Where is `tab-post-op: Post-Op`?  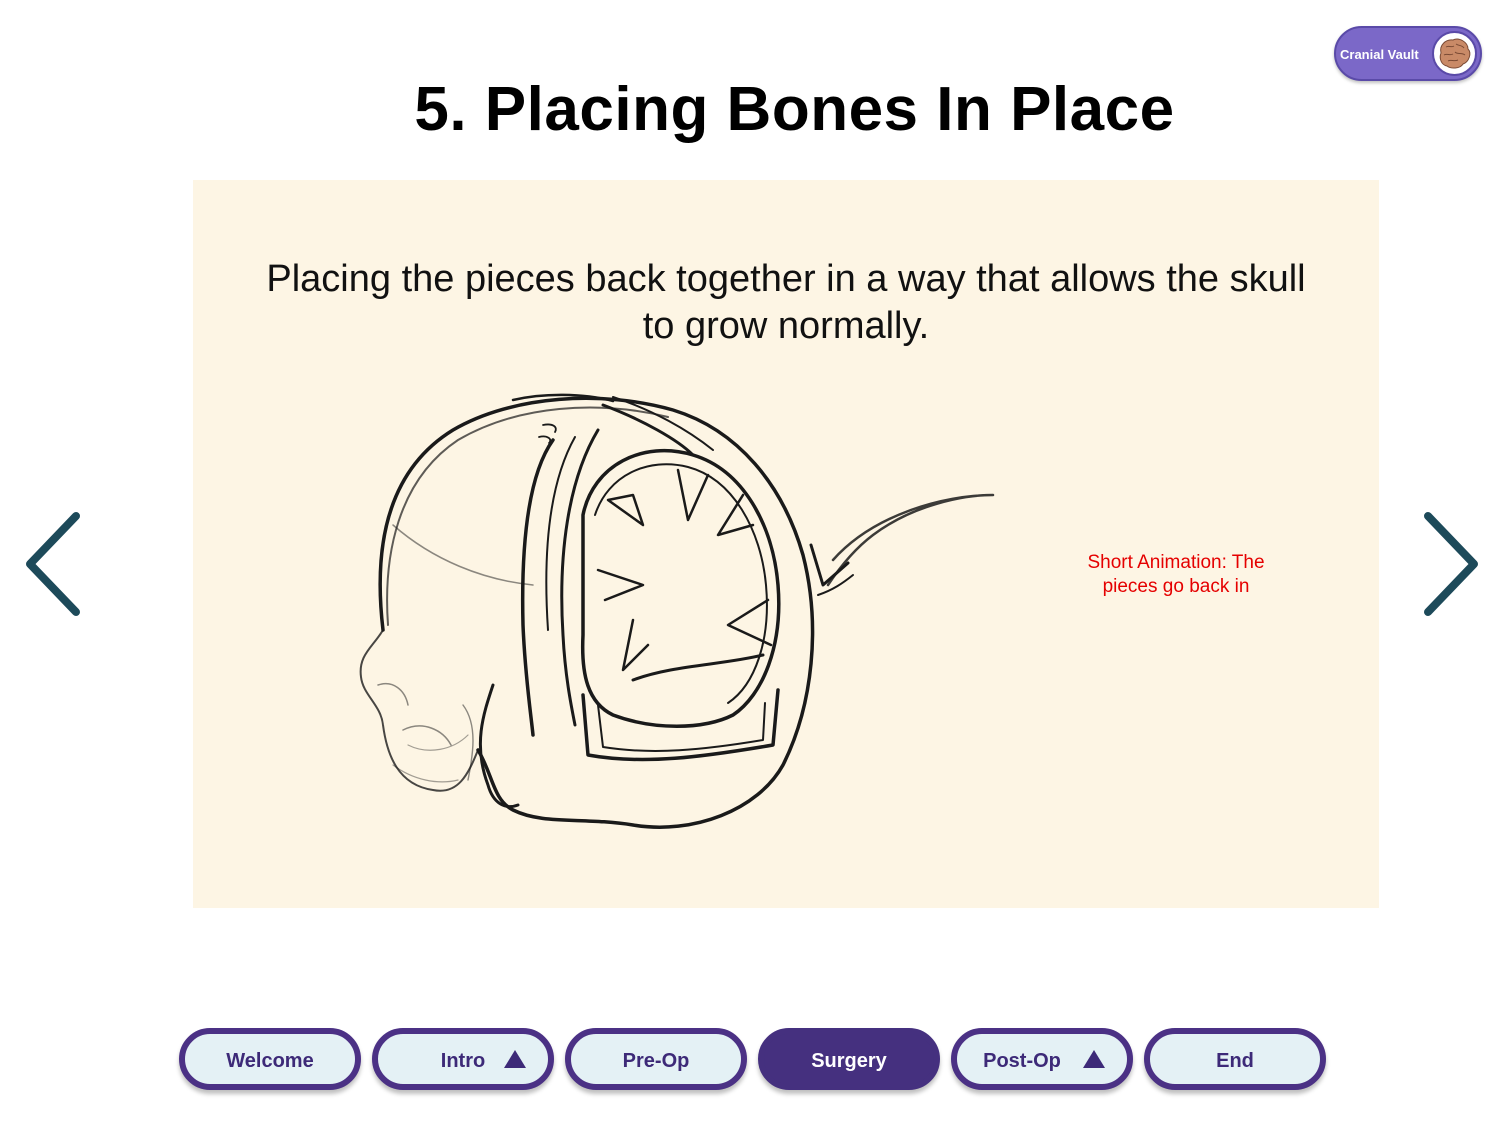 tab-post-op: Post-Op is located at coordinates (1042, 1059).